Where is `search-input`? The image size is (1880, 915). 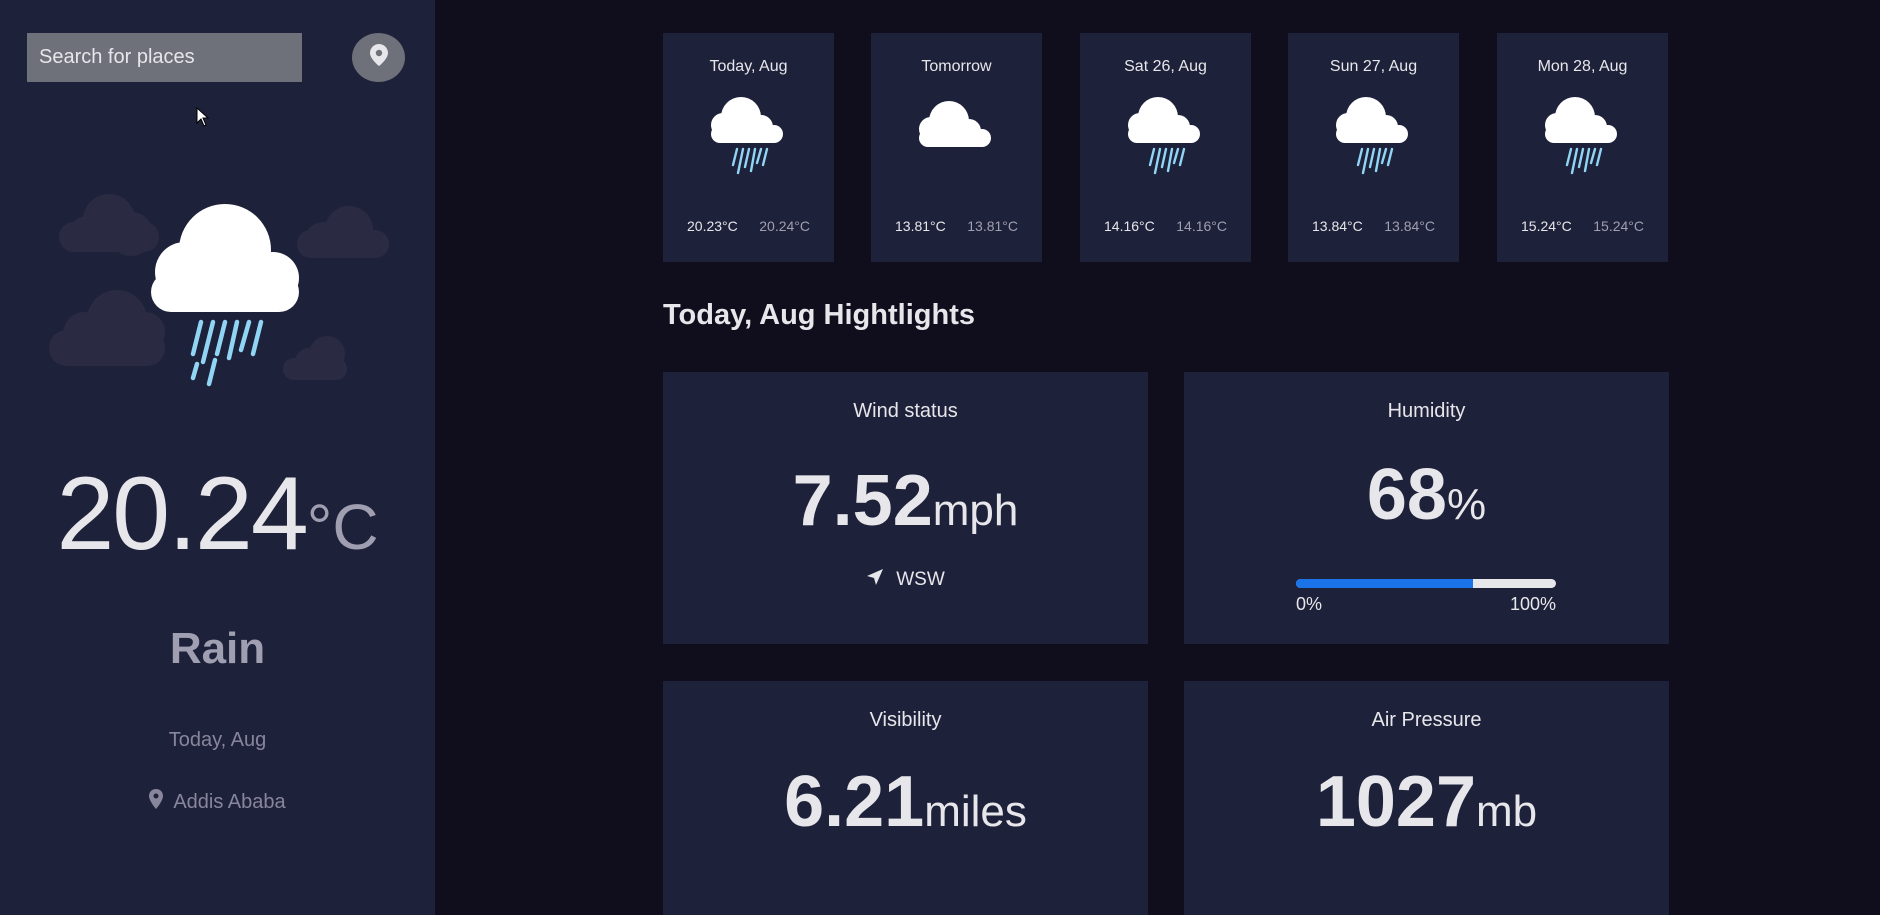
search-input is located at coordinates (164, 57).